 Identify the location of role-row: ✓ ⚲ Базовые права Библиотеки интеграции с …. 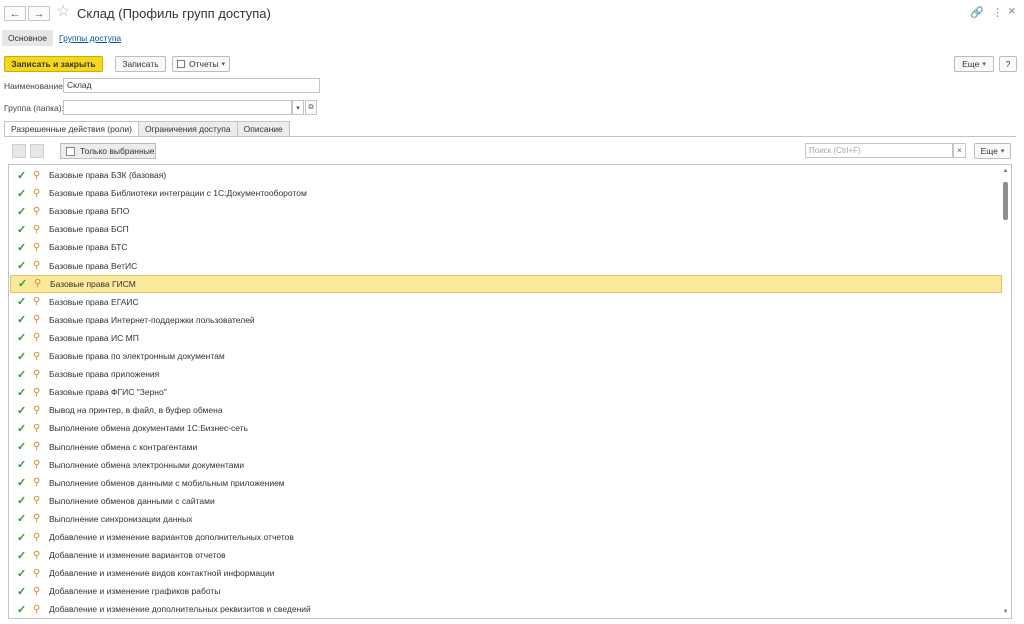
(506, 193).